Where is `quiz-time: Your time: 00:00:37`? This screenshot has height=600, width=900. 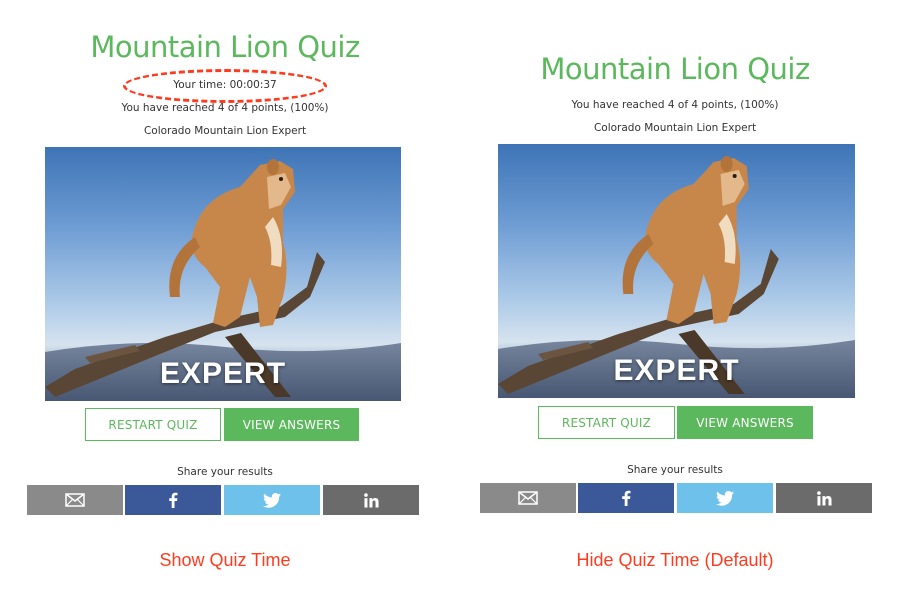
quiz-time: Your time: 00:00:37 is located at coordinates (225, 85).